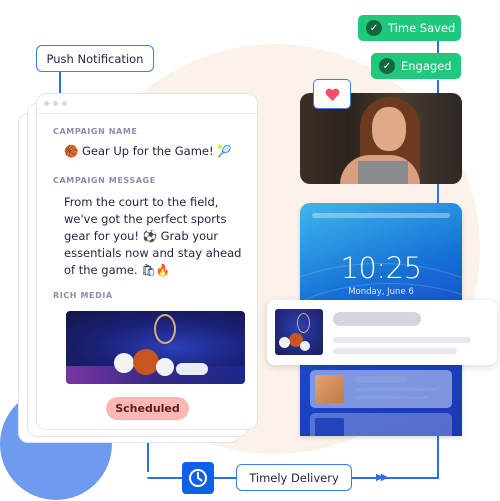 This screenshot has height=501, width=500. Describe the element at coordinates (148, 151) in the screenshot. I see `campaign-name-value: 🏀 Gear Up for the Game! 🎾` at that location.